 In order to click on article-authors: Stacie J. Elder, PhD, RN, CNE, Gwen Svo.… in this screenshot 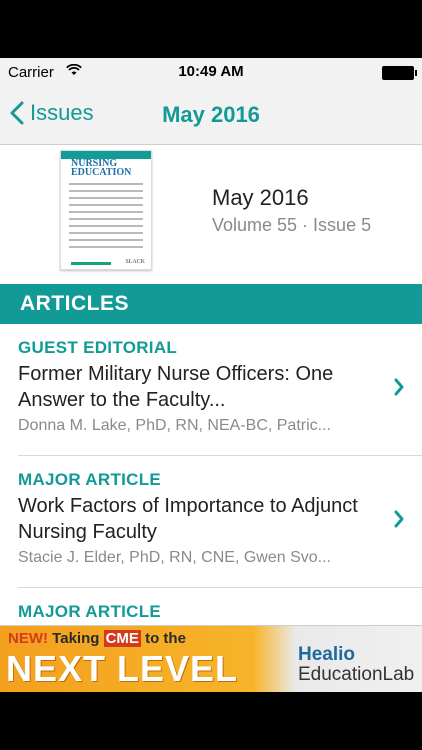, I will do `click(174, 557)`.